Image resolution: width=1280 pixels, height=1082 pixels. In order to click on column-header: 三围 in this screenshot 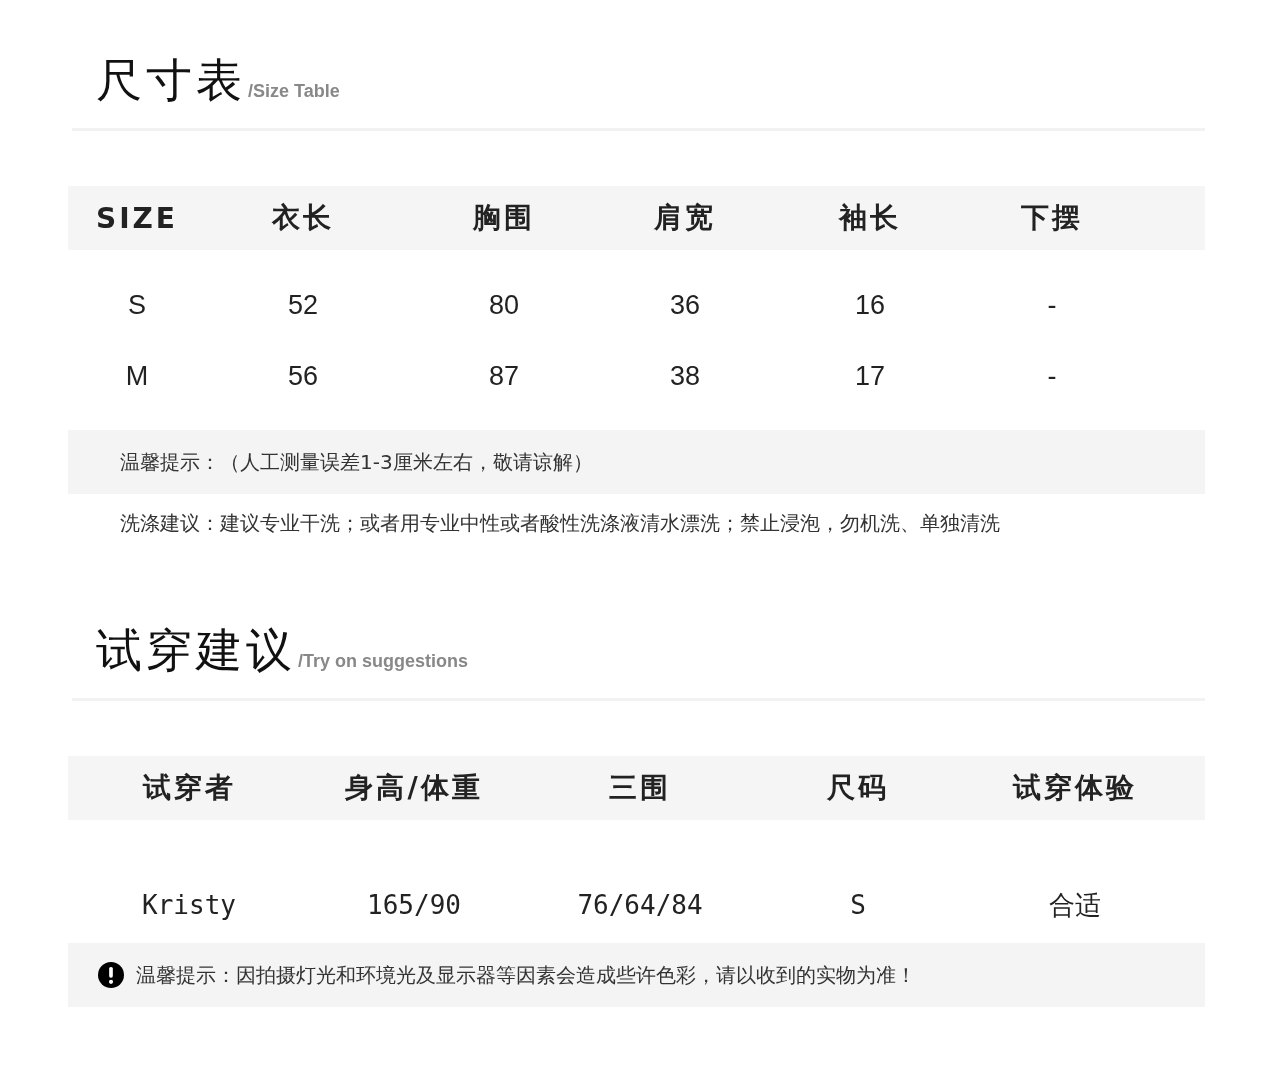, I will do `click(640, 788)`.